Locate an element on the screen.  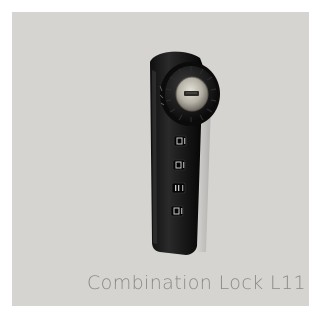
key-cylinder is located at coordinates (192, 94).